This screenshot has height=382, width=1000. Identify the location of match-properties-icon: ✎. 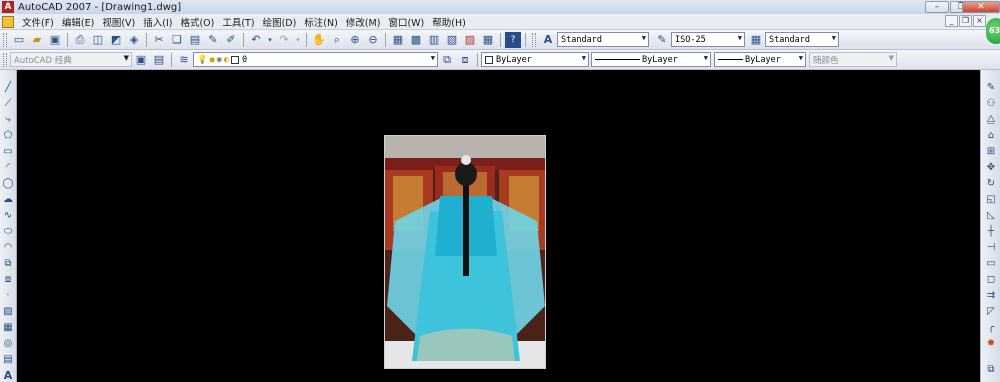
(213, 40).